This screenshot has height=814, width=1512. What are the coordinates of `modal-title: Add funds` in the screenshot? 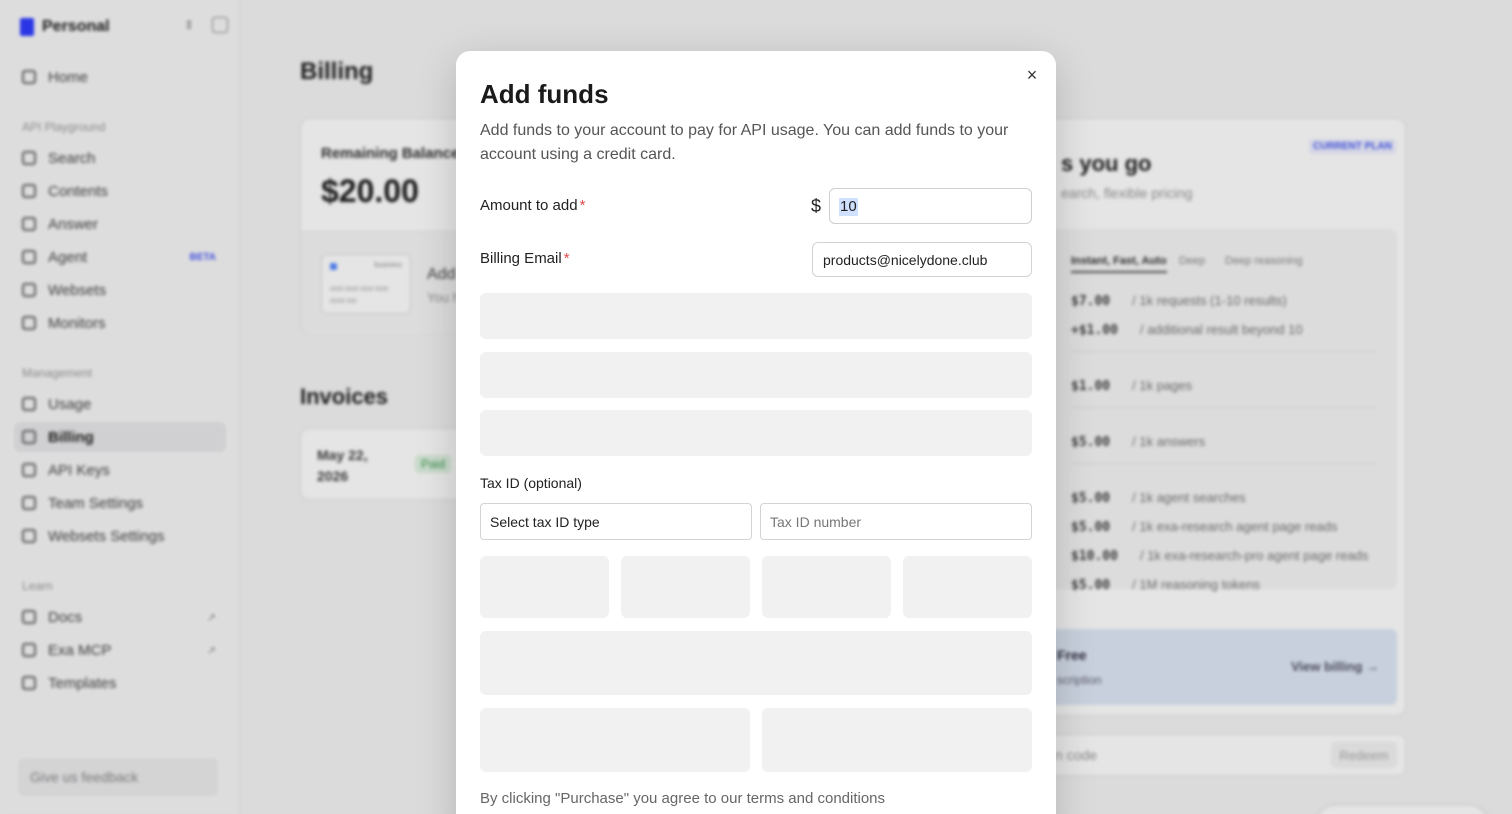 It's located at (544, 94).